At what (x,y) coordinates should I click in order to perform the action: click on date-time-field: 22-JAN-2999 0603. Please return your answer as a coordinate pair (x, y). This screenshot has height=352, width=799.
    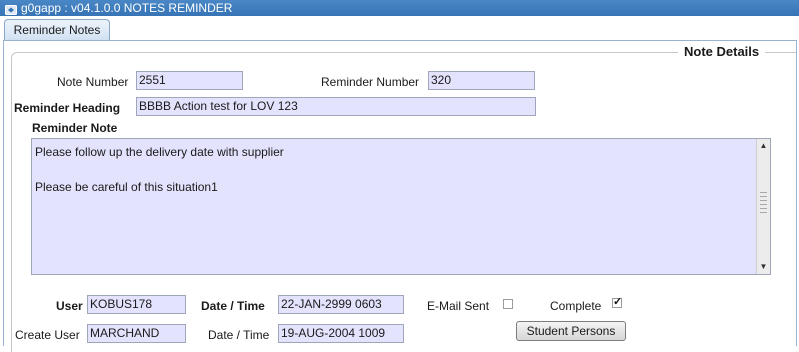
    Looking at the image, I should click on (341, 304).